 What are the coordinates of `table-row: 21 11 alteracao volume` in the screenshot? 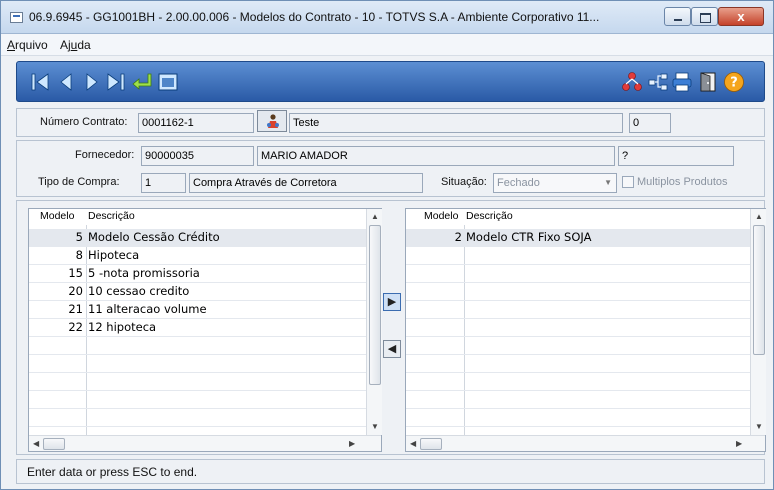 It's located at (197, 310).